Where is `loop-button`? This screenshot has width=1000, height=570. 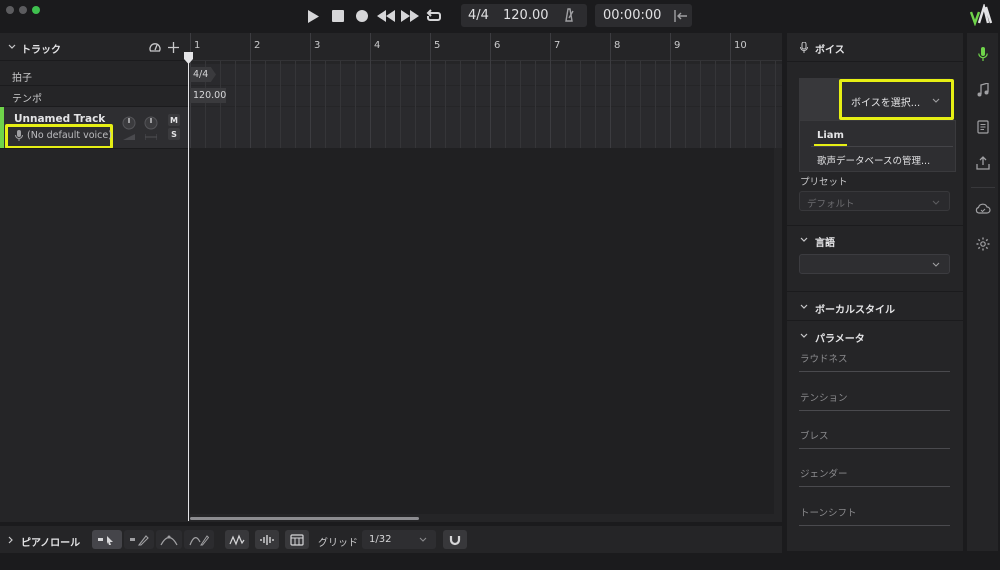 loop-button is located at coordinates (434, 16).